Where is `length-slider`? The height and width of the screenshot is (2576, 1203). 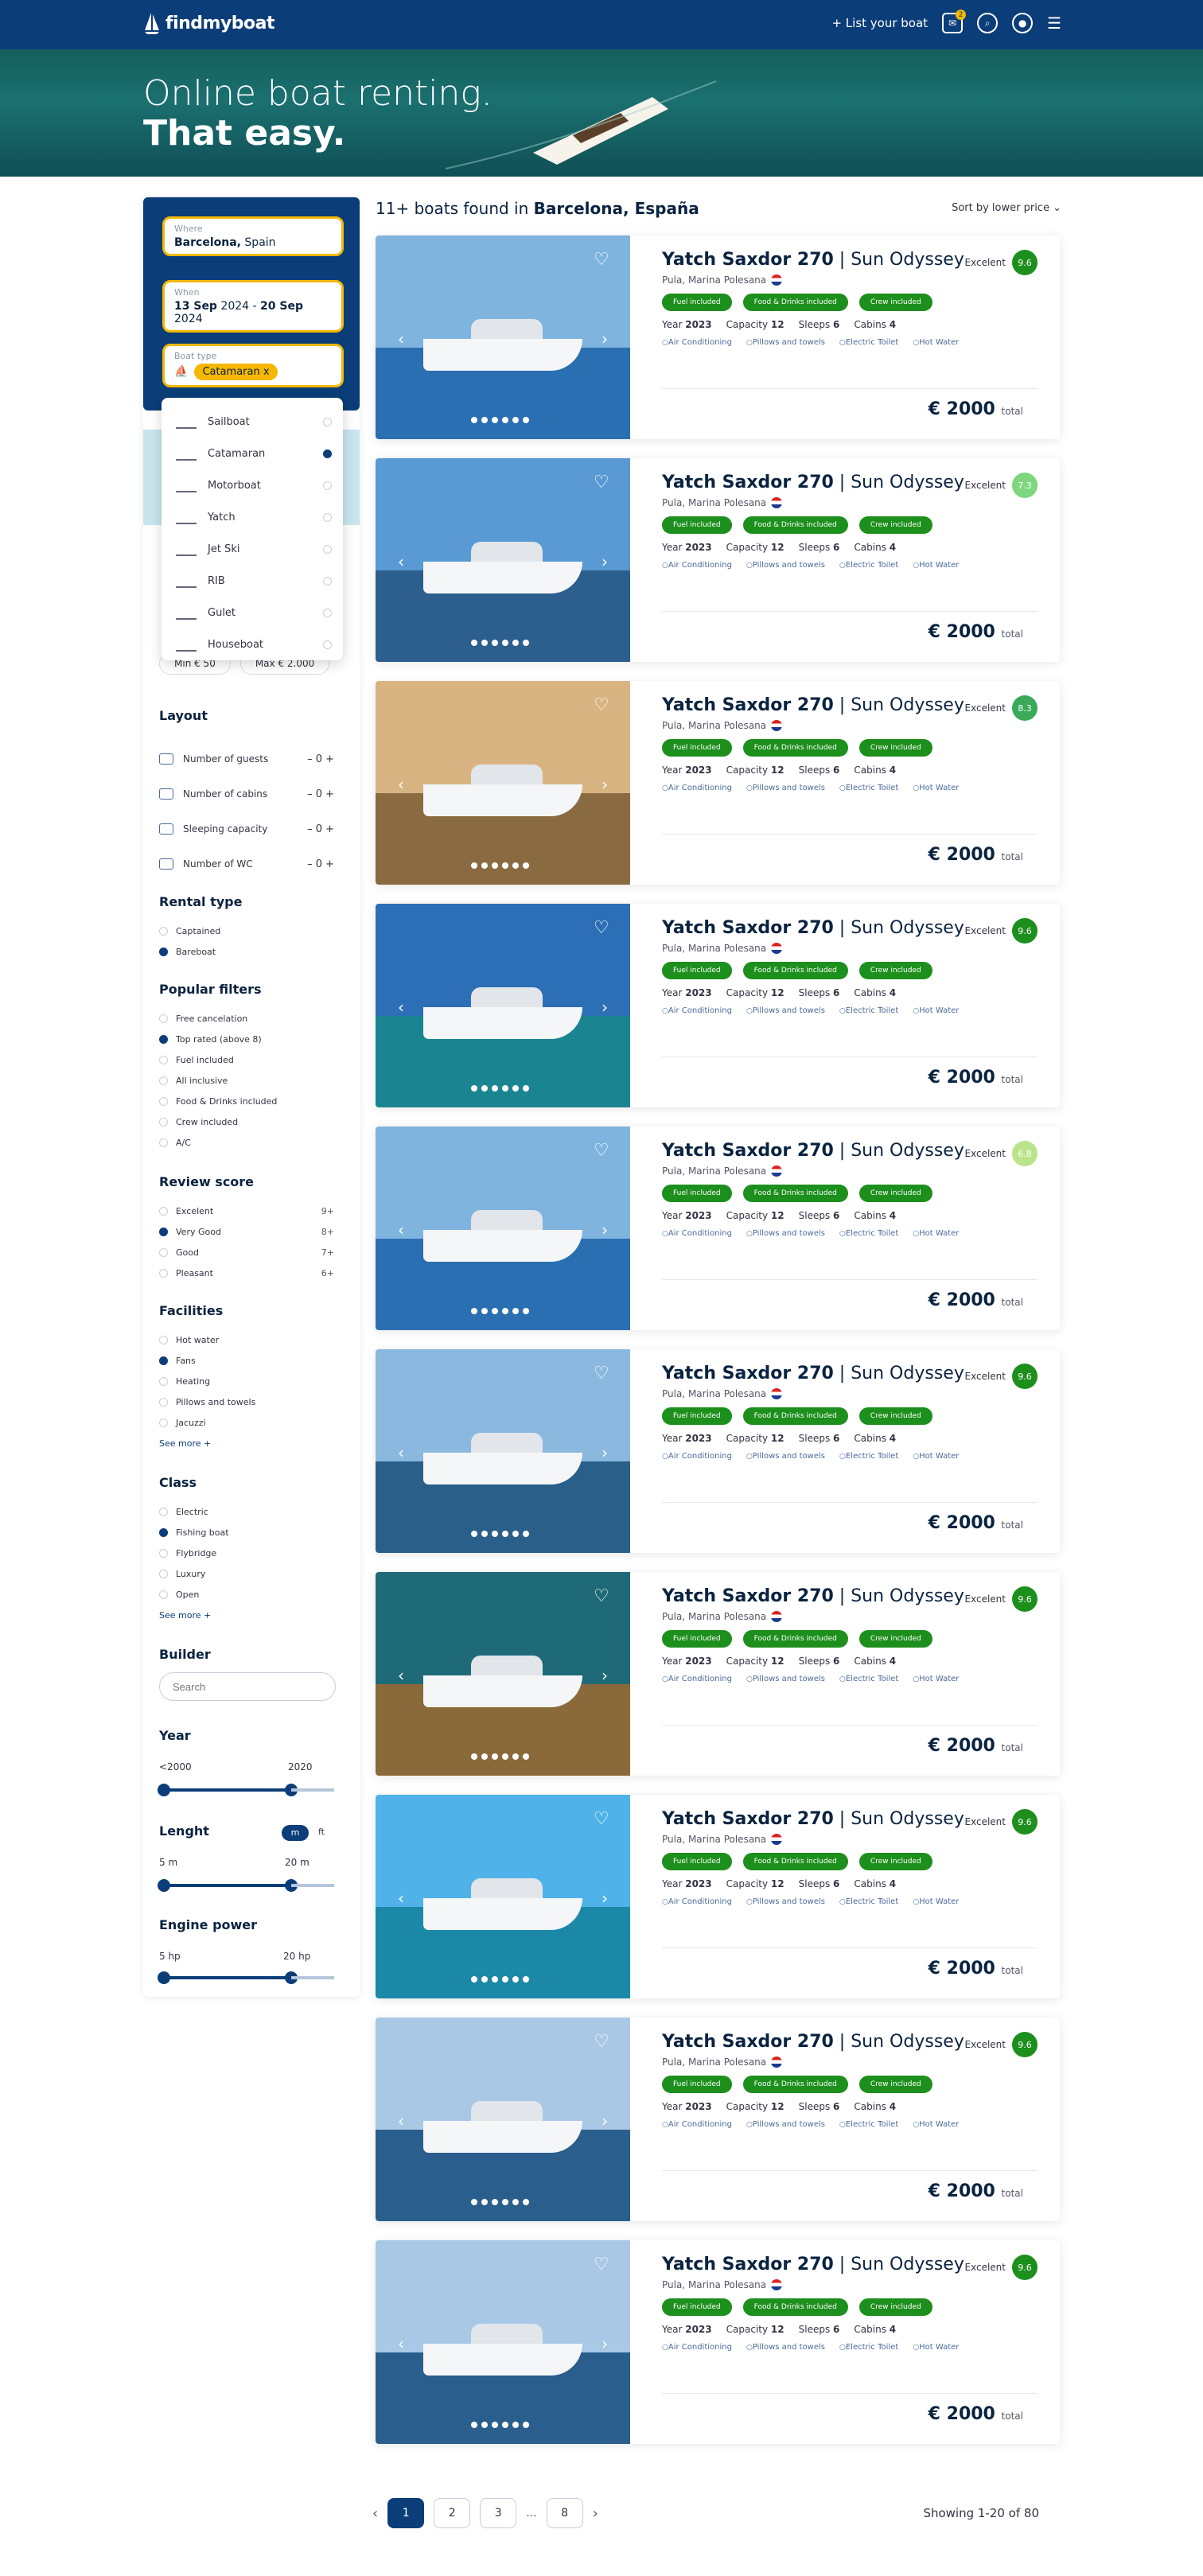
length-slider is located at coordinates (246, 1886).